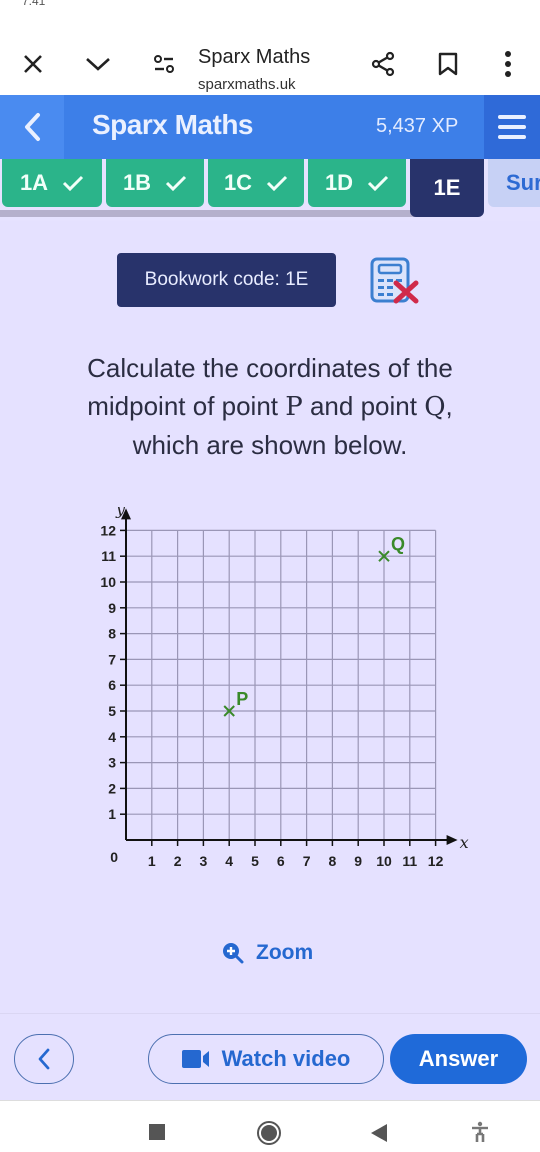 The width and height of the screenshot is (540, 1152). I want to click on answer-button: Answer, so click(458, 1059).